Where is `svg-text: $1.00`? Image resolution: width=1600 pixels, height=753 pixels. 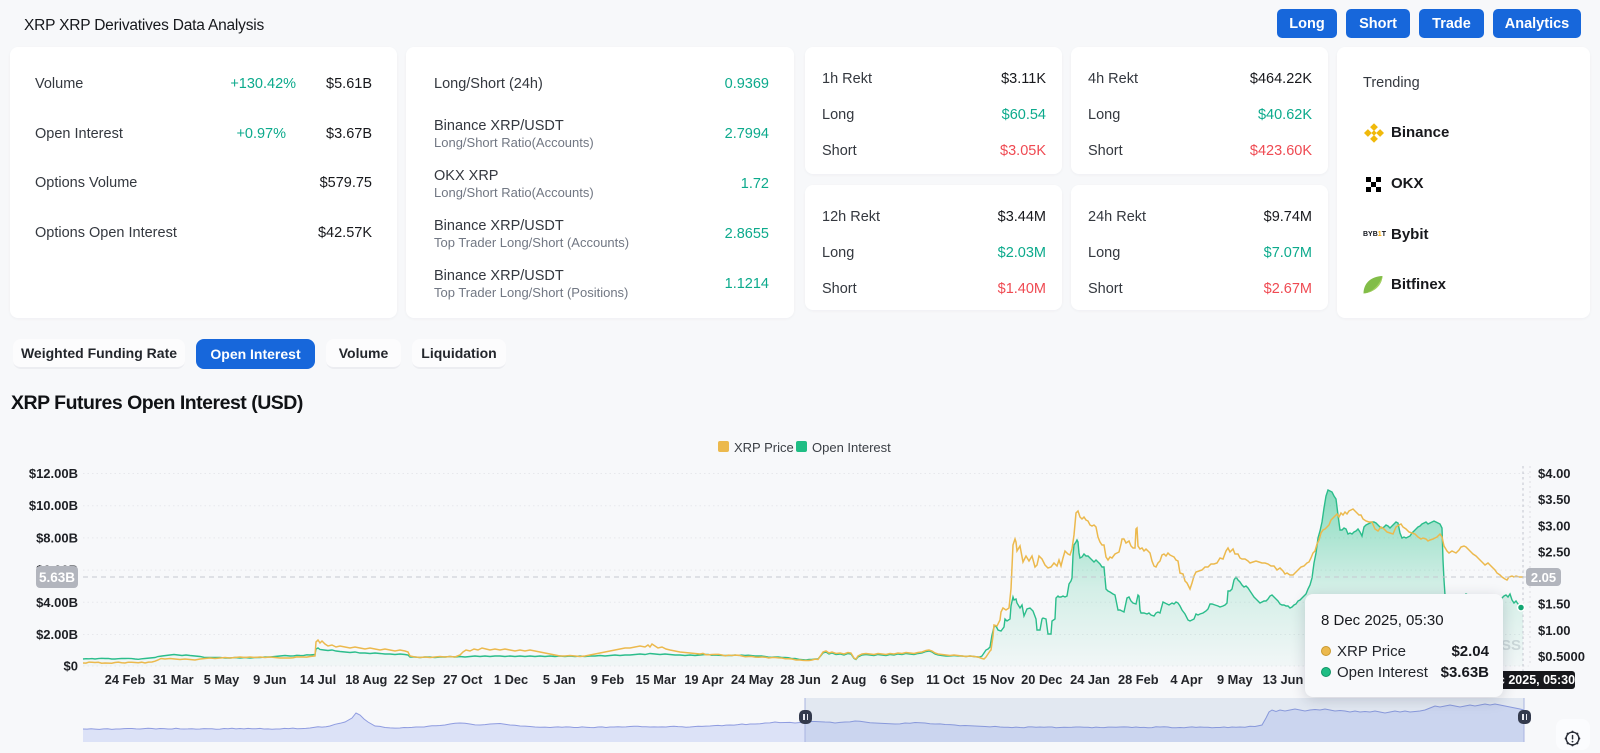
svg-text: $1.00 is located at coordinates (1554, 630).